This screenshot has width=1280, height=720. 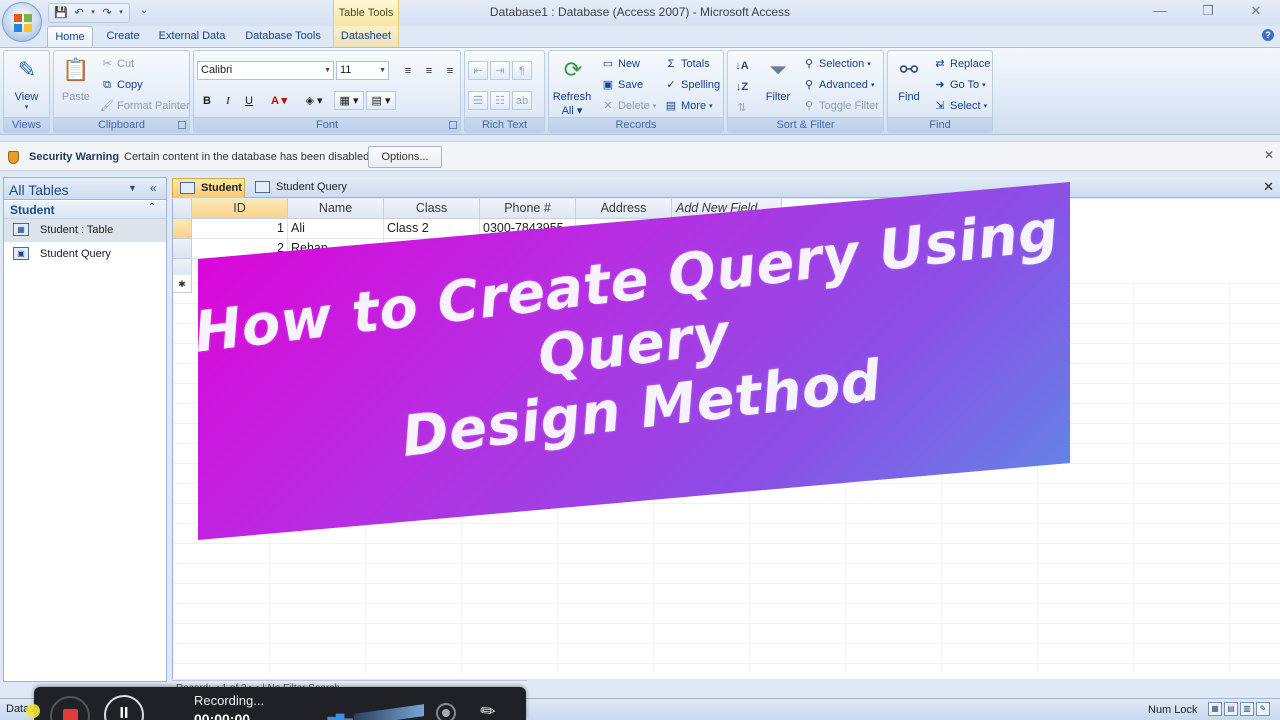 What do you see at coordinates (429, 70) in the screenshot?
I see `align-center-icon: ≡` at bounding box center [429, 70].